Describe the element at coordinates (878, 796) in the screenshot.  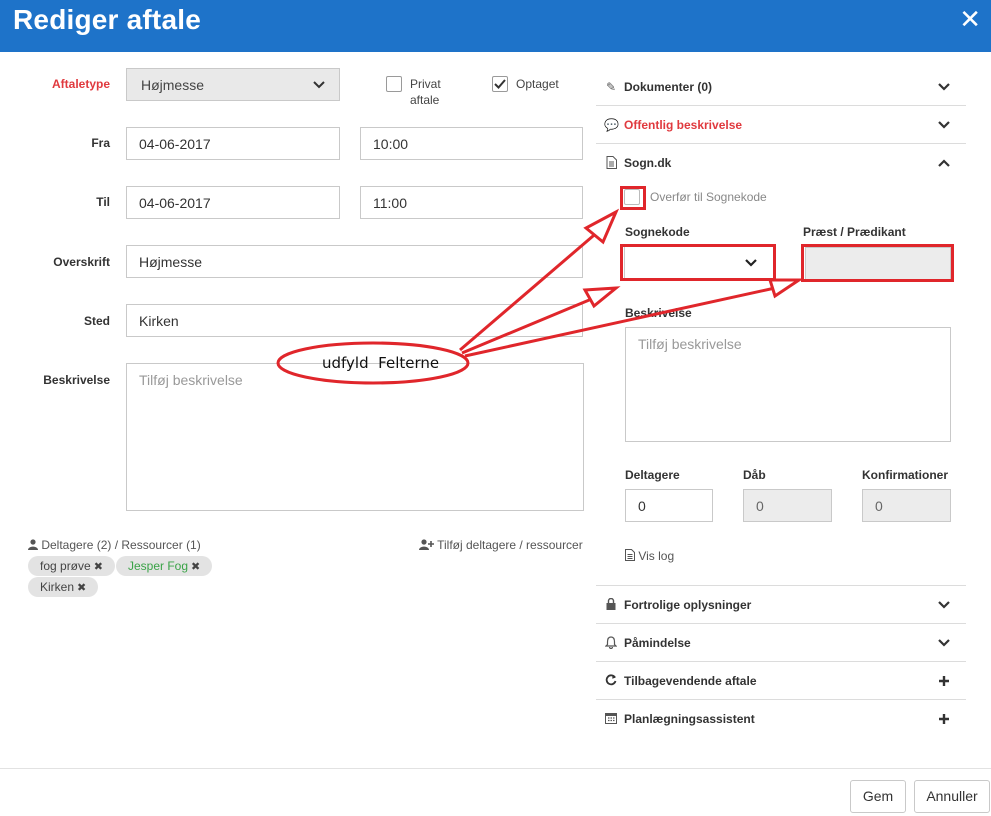
I see `save-button: Gem` at that location.